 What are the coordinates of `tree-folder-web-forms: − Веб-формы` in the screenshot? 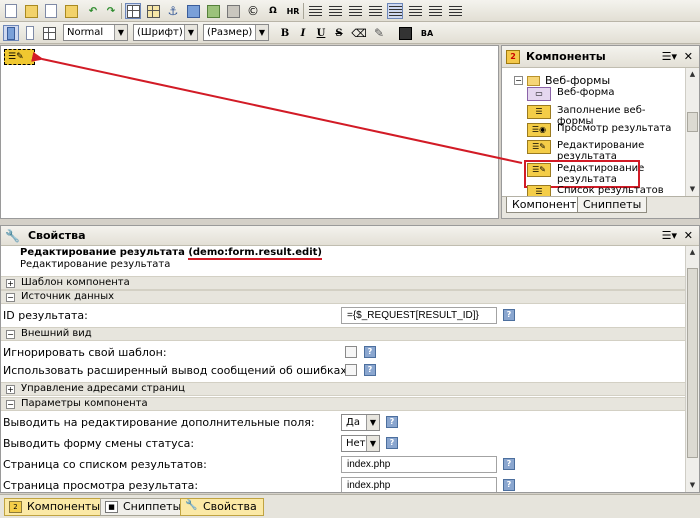 It's located at (562, 80).